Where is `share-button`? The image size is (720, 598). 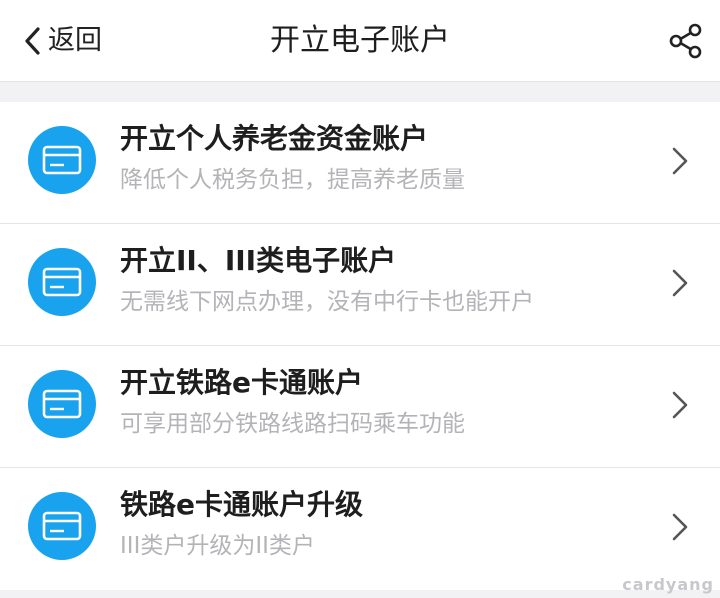 share-button is located at coordinates (686, 41).